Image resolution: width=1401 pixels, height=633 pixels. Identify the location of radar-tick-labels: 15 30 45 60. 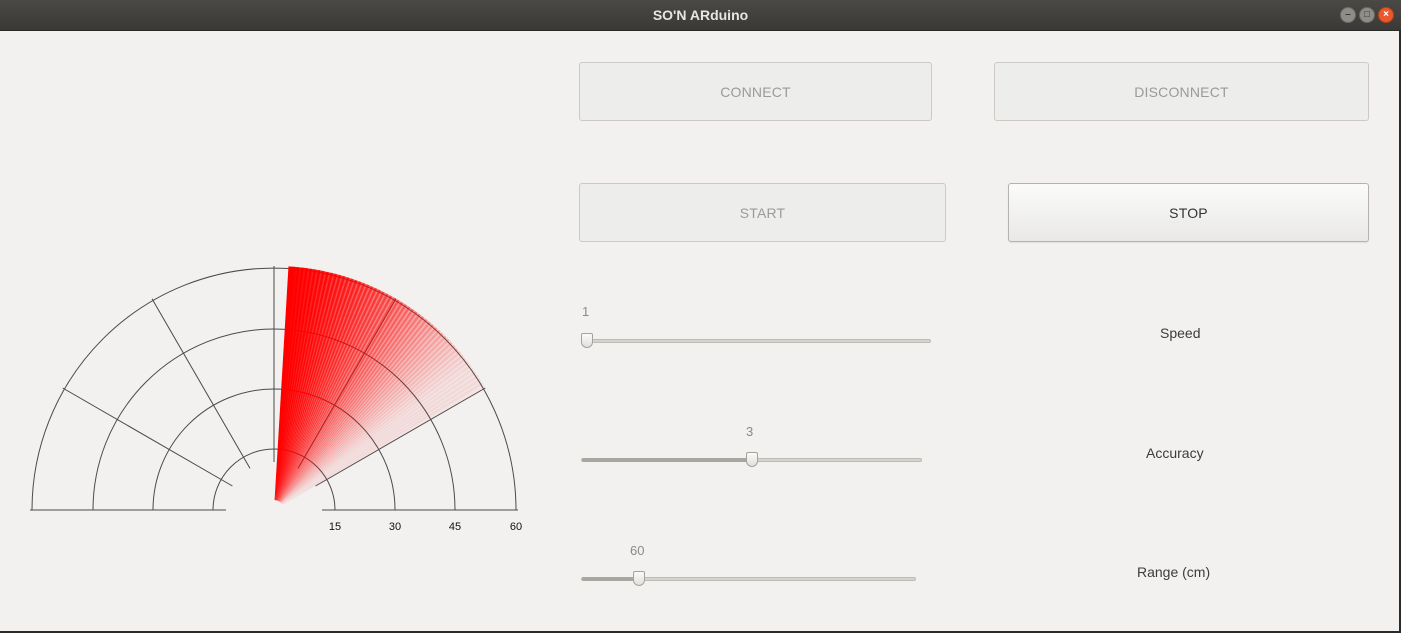
(425, 527).